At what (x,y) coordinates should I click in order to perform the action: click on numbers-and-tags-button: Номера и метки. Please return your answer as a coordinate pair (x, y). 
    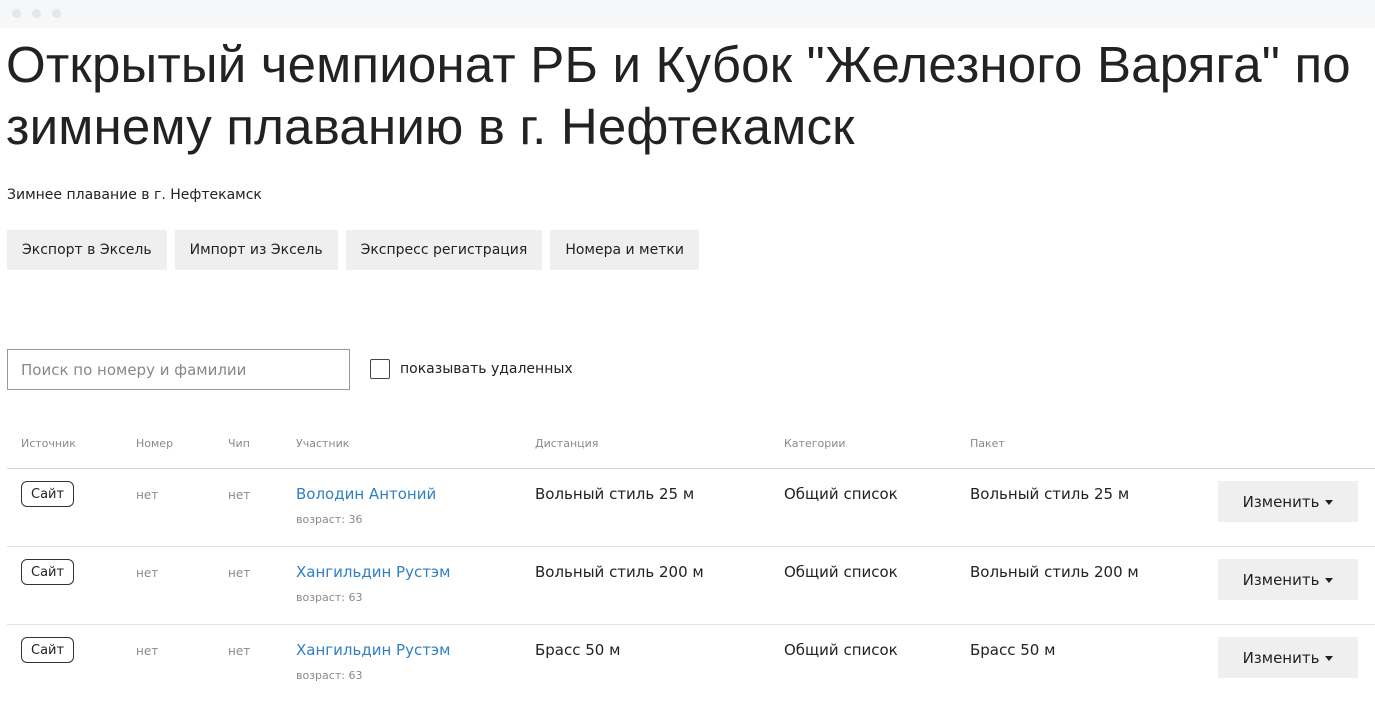
    Looking at the image, I should click on (624, 250).